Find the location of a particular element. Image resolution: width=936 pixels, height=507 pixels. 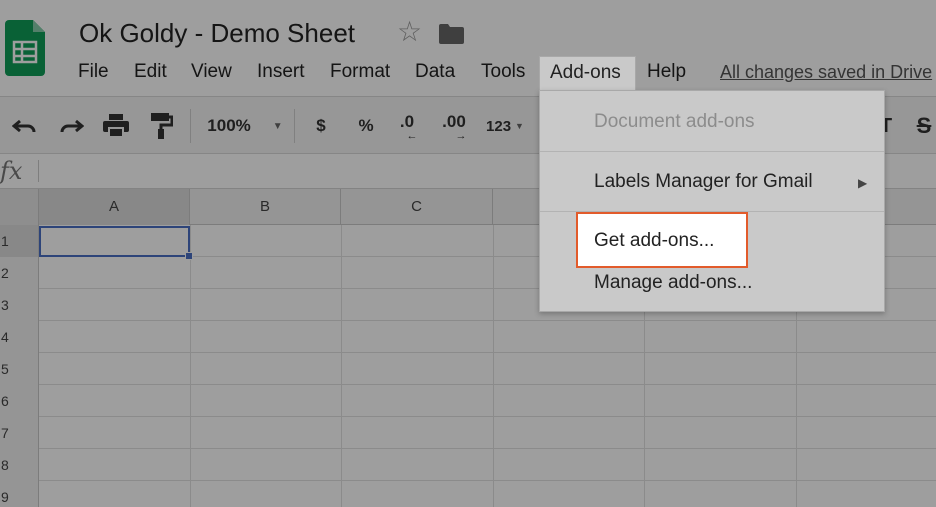

menu-divider is located at coordinates (712, 151).